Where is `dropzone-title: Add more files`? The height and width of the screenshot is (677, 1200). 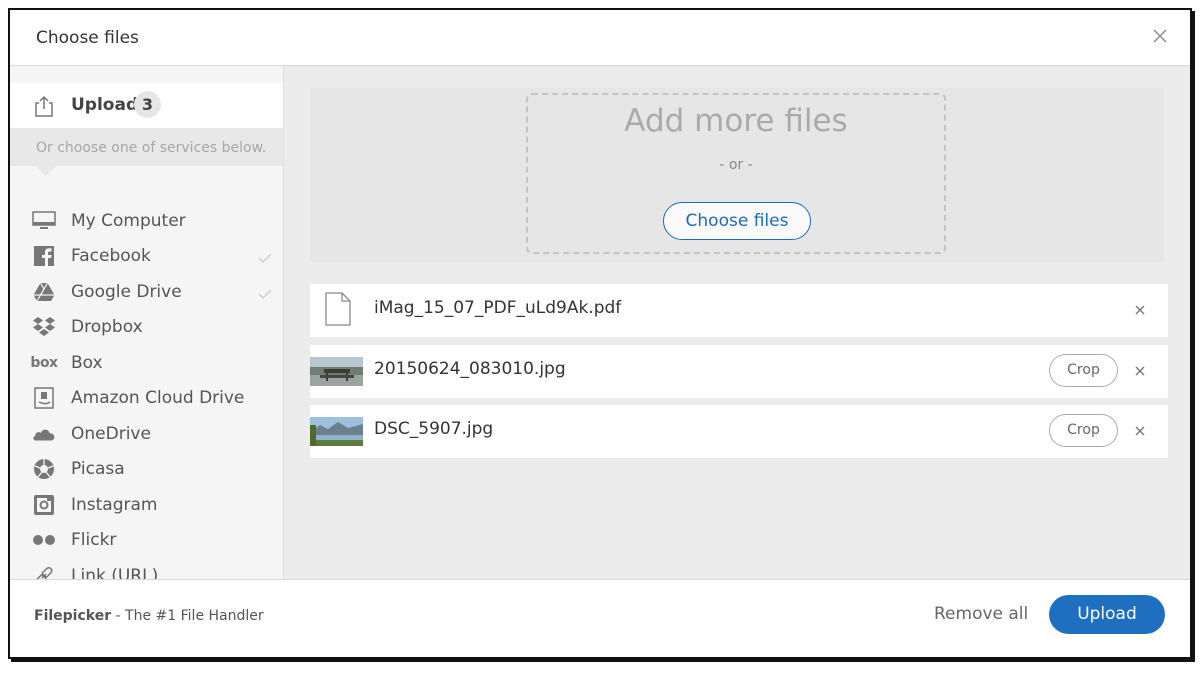 dropzone-title: Add more files is located at coordinates (736, 121).